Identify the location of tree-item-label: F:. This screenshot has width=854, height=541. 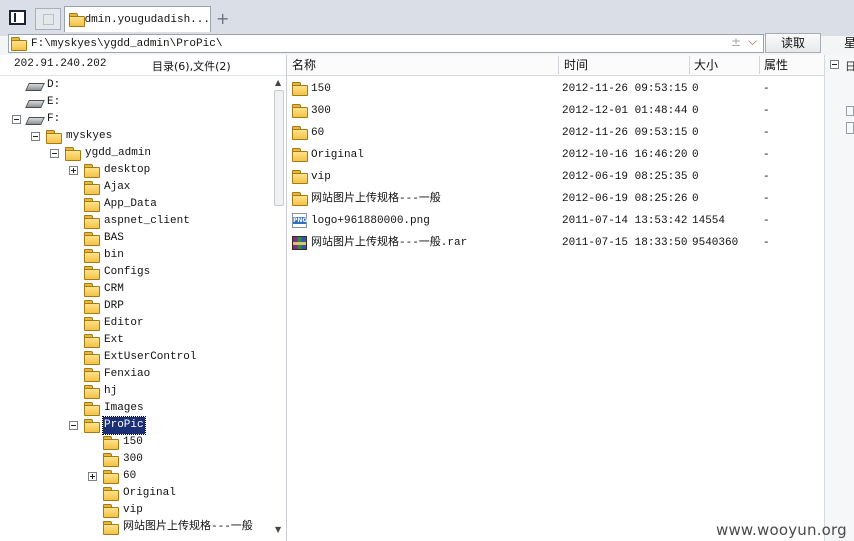
(54, 119).